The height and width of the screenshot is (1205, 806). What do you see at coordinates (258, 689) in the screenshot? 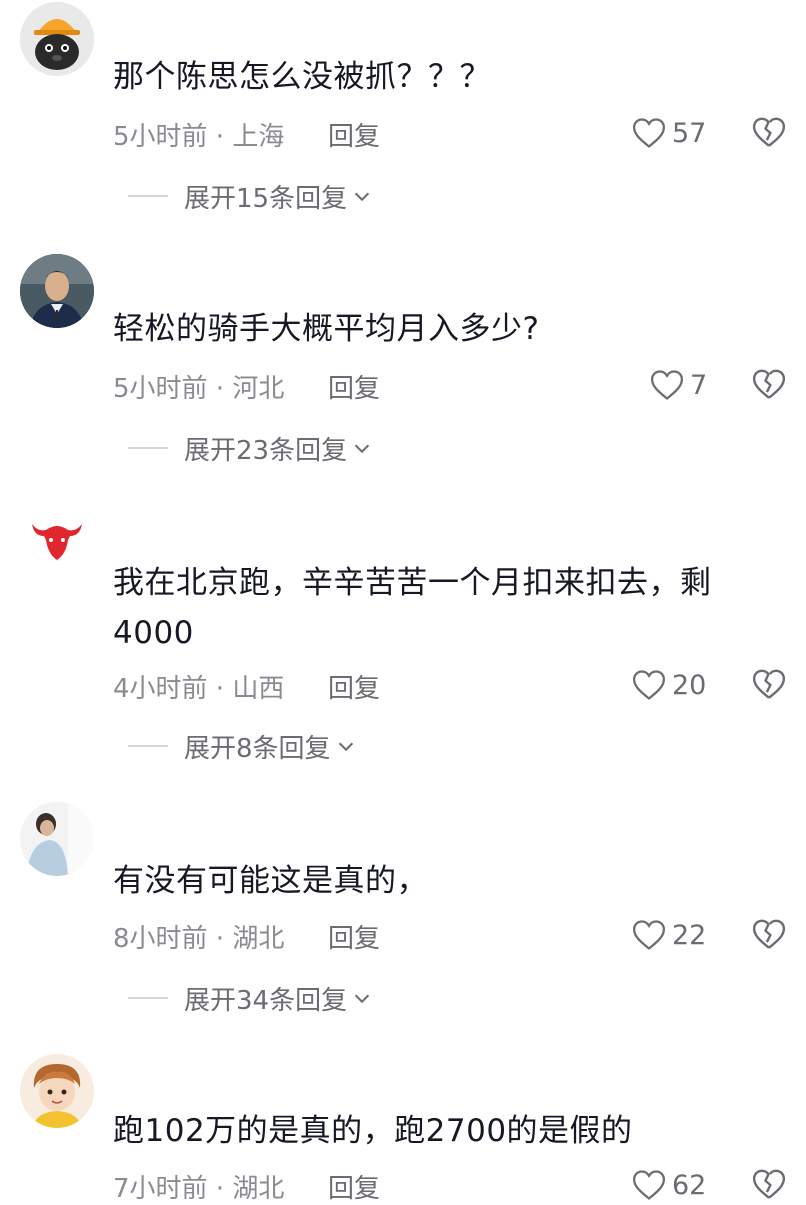
I see `comment-location: 山西` at bounding box center [258, 689].